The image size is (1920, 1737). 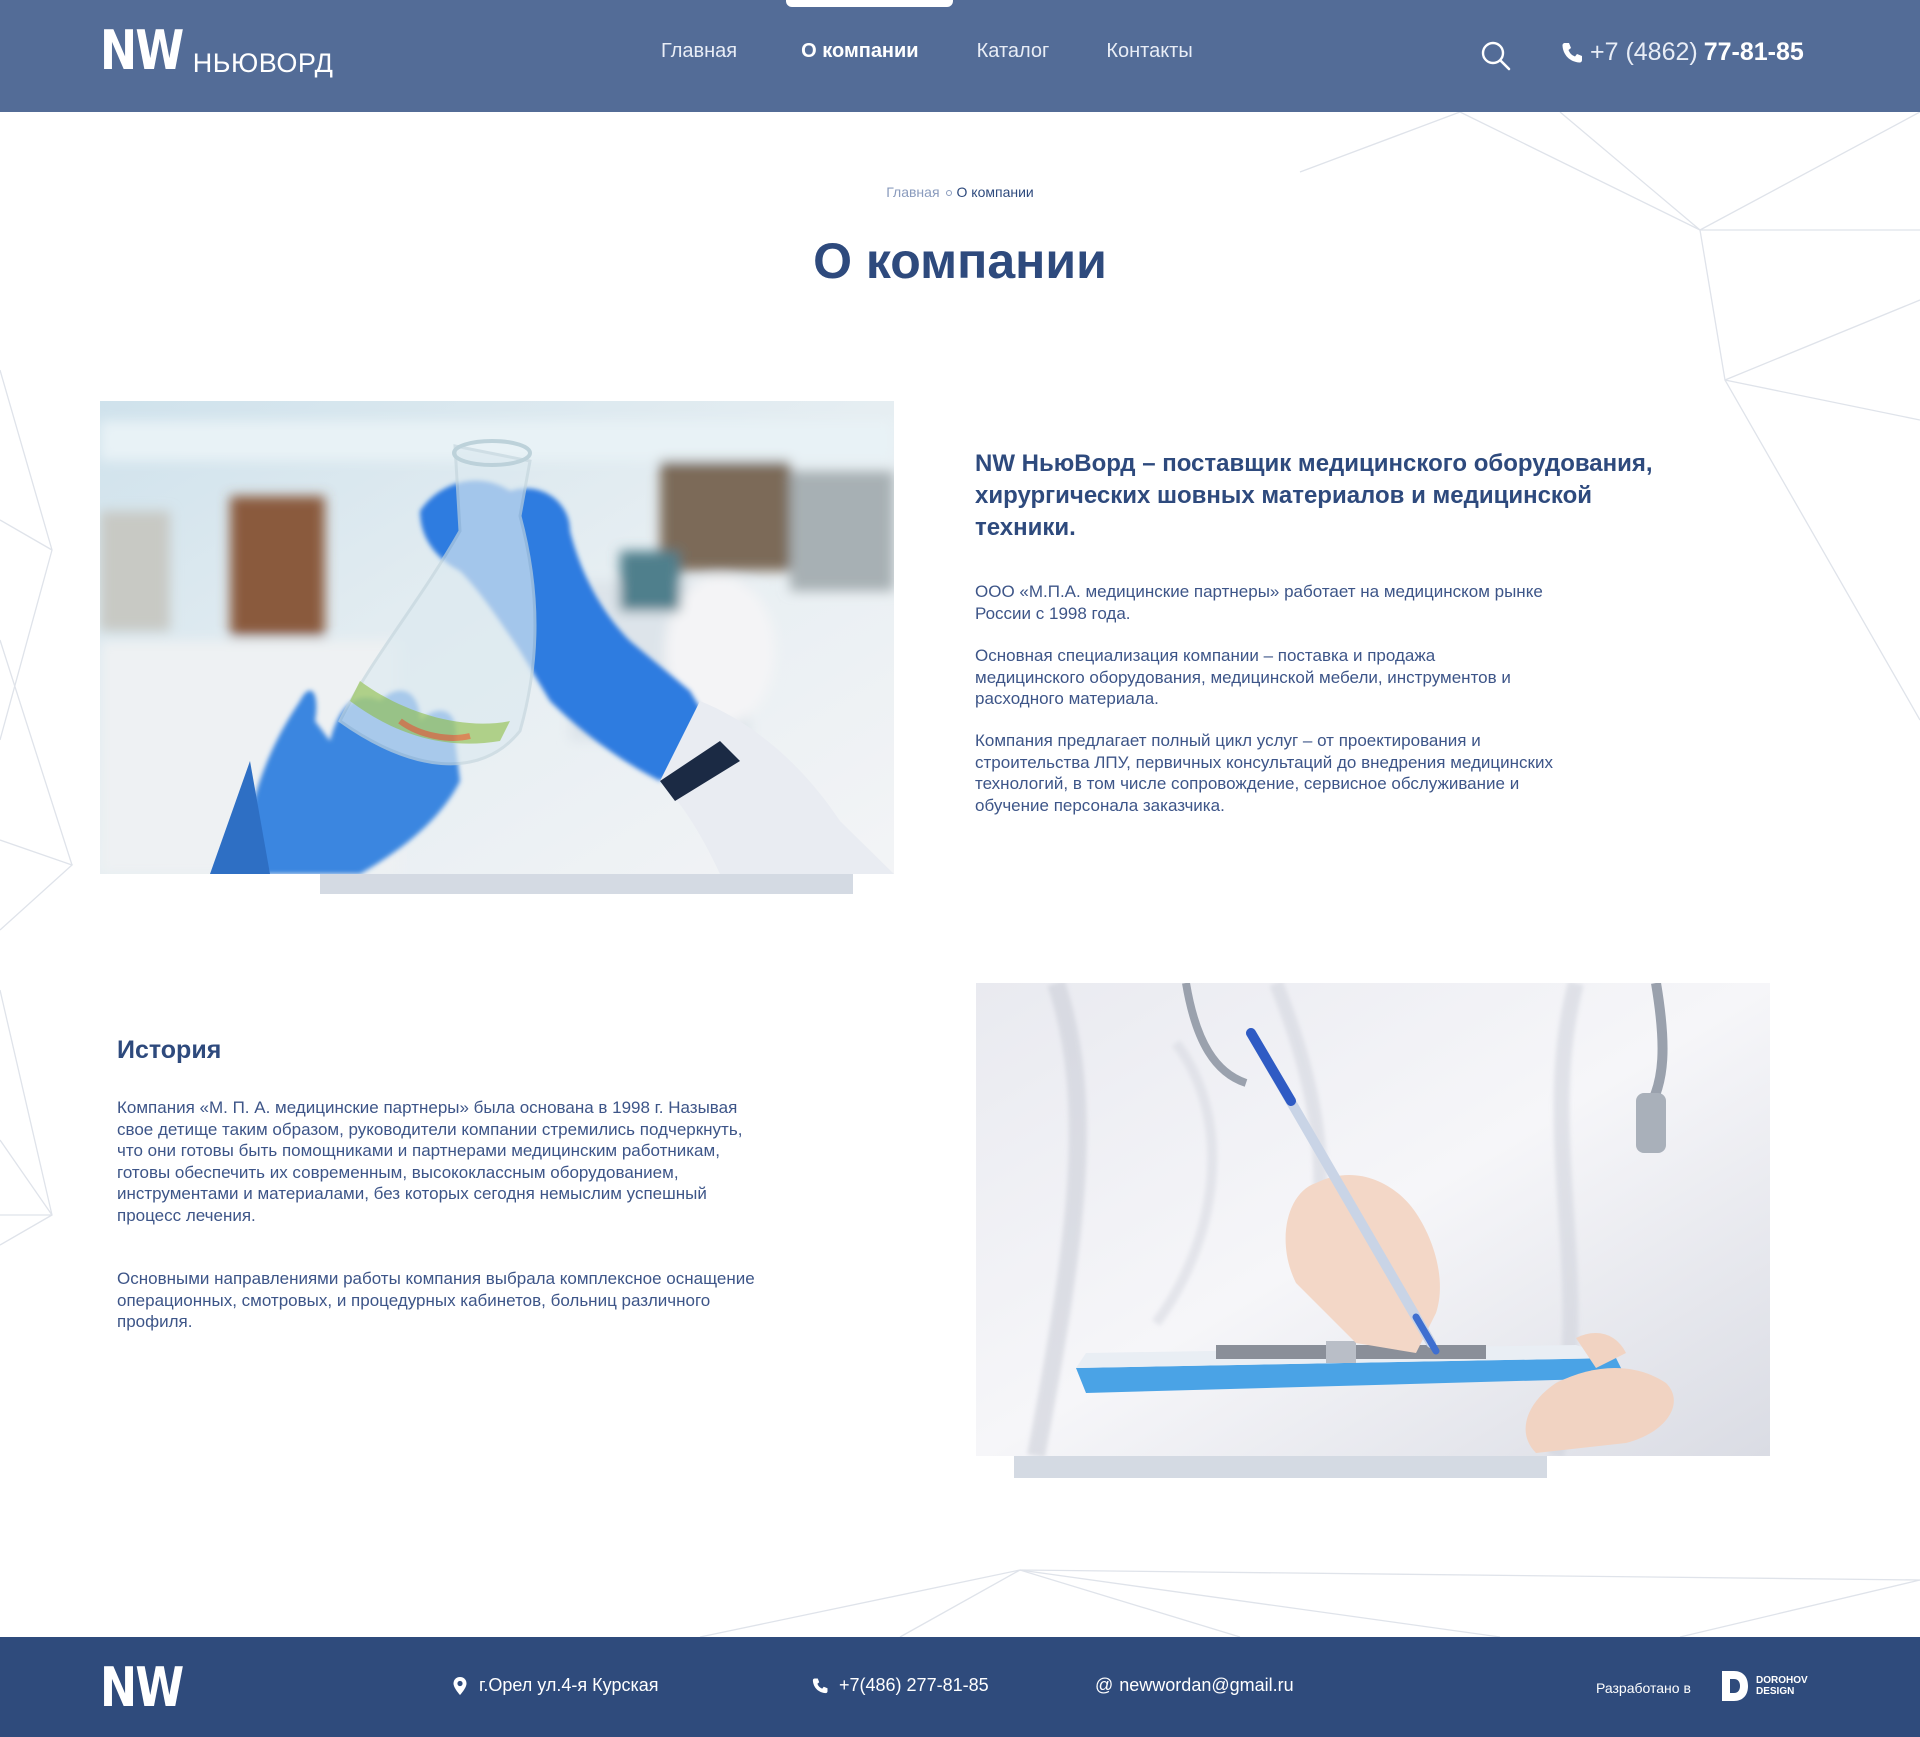 I want to click on developer-name-line2: DESIGN, so click(x=1775, y=1691).